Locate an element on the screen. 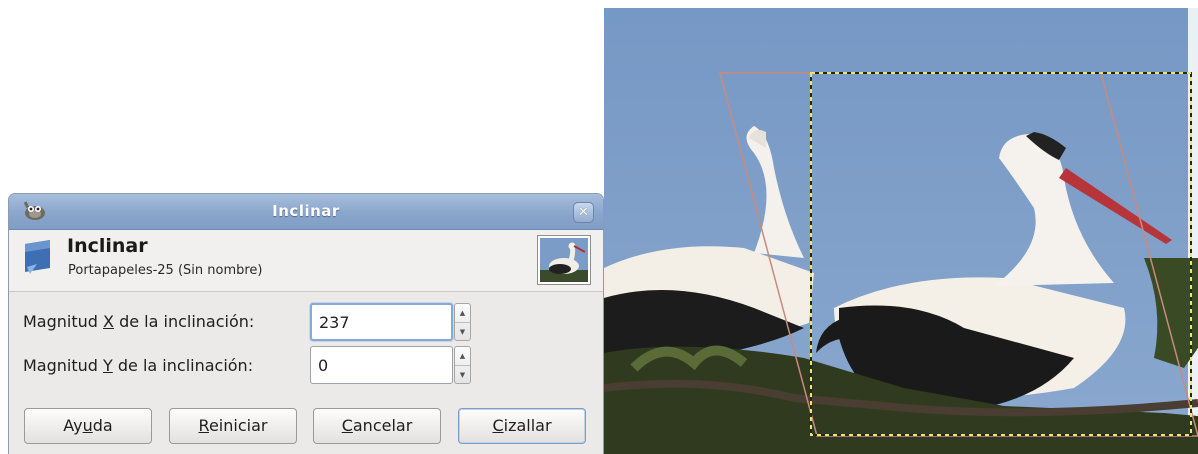 The width and height of the screenshot is (1198, 454). layer-thumbnail is located at coordinates (564, 260).